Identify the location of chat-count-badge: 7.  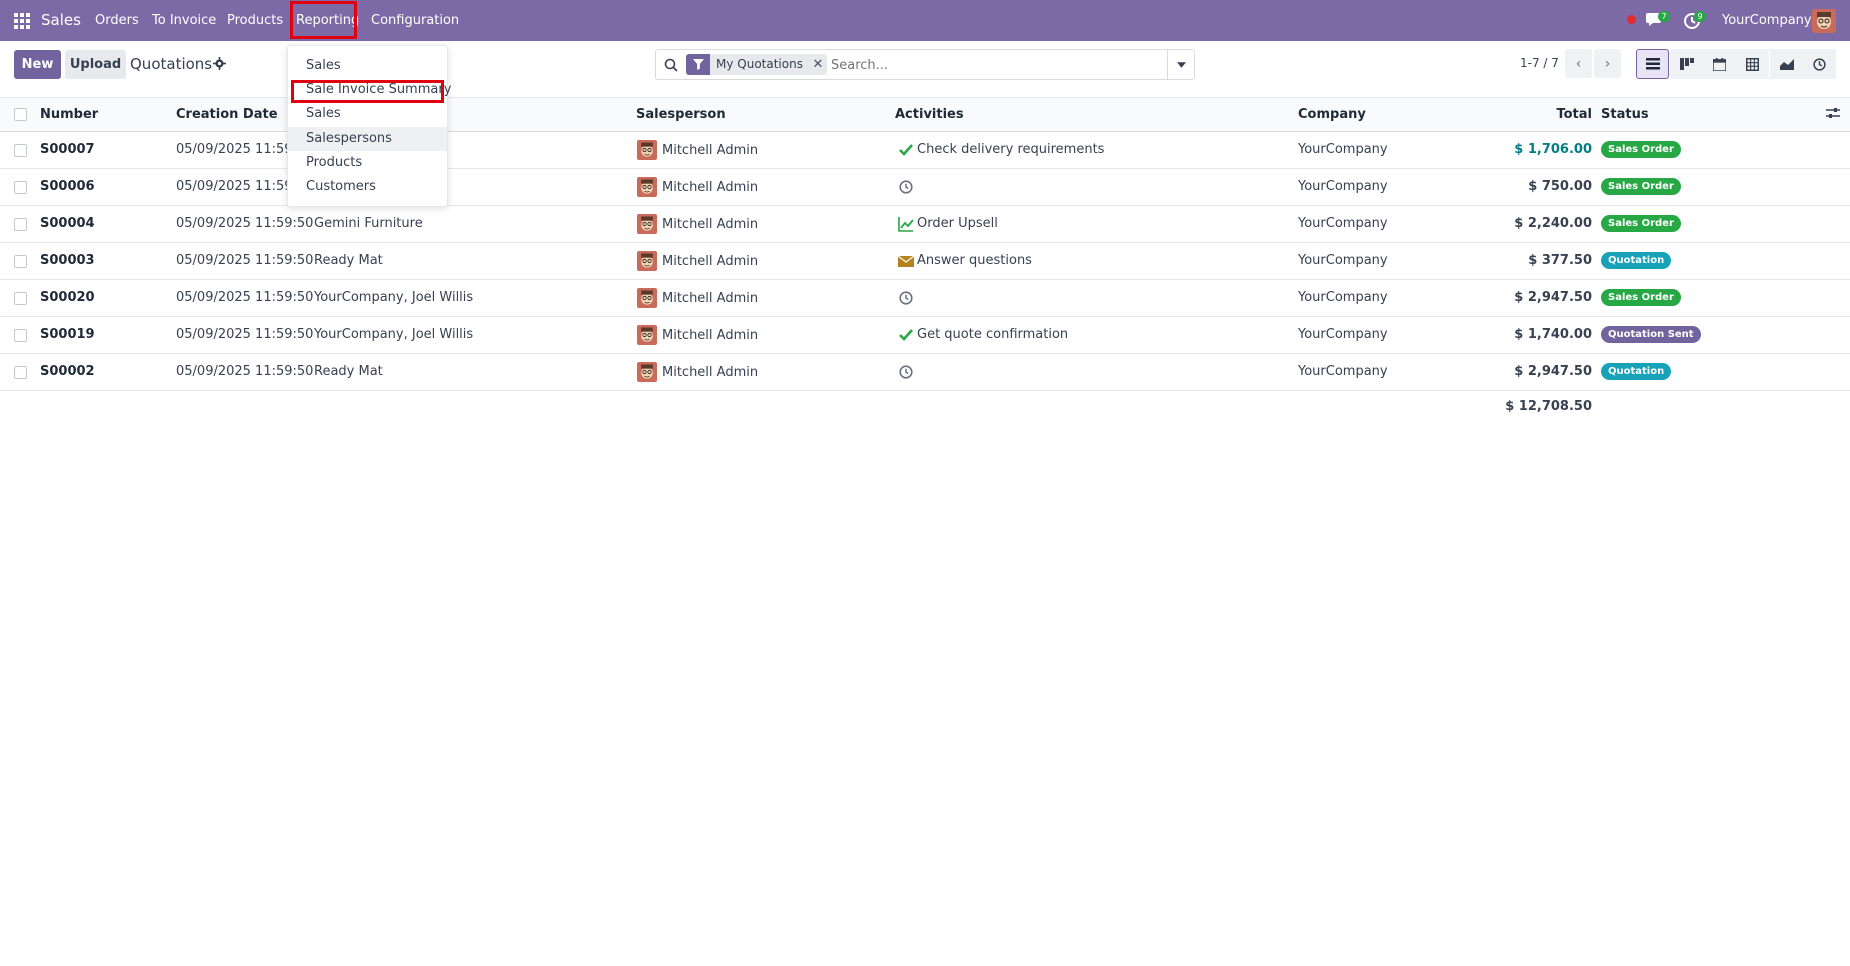
(1664, 16).